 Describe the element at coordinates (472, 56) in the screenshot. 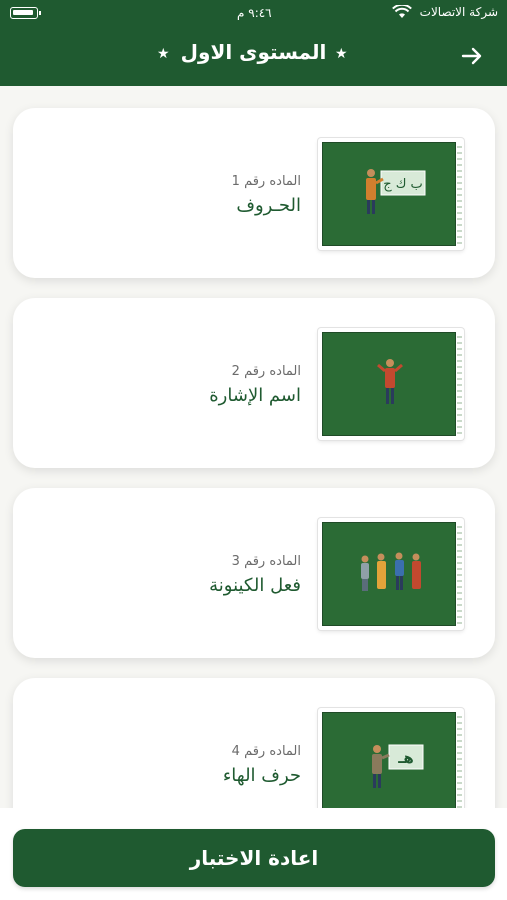

I see `back-arrow-icon` at that location.